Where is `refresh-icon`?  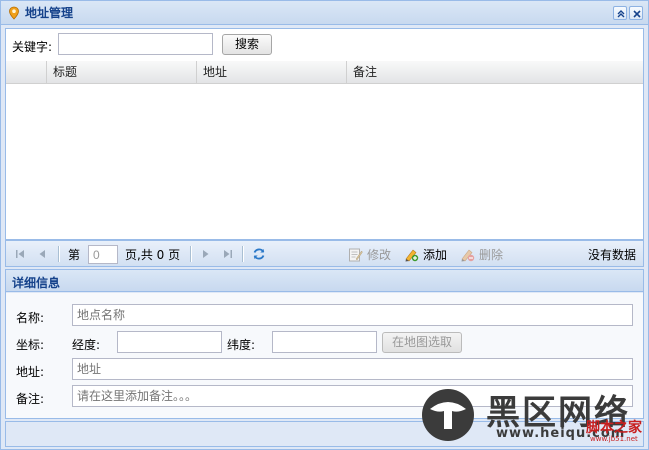 refresh-icon is located at coordinates (259, 254).